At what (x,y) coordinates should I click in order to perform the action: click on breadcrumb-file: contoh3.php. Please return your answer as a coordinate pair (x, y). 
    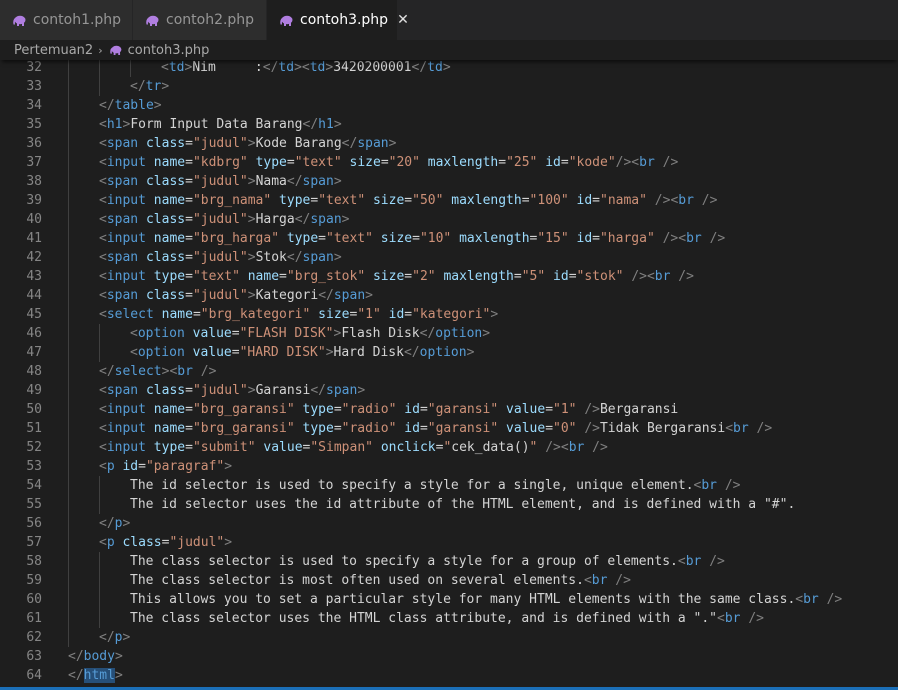
    Looking at the image, I should click on (169, 50).